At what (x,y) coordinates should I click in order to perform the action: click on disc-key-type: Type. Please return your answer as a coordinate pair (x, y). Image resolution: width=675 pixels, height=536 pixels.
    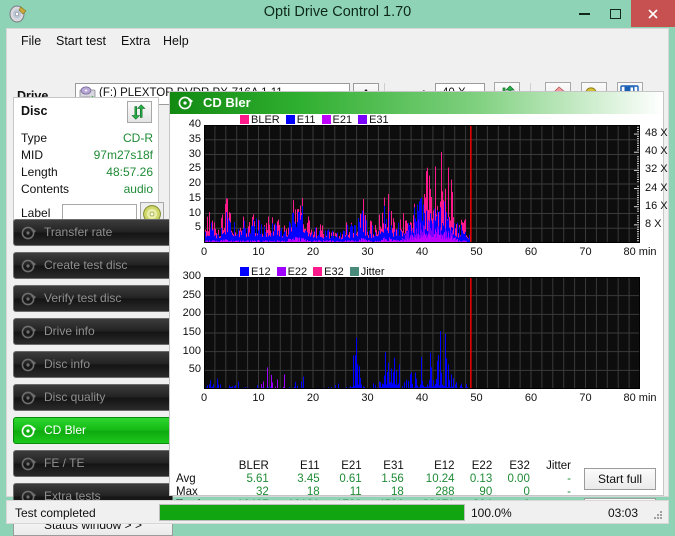
    Looking at the image, I should click on (34, 138).